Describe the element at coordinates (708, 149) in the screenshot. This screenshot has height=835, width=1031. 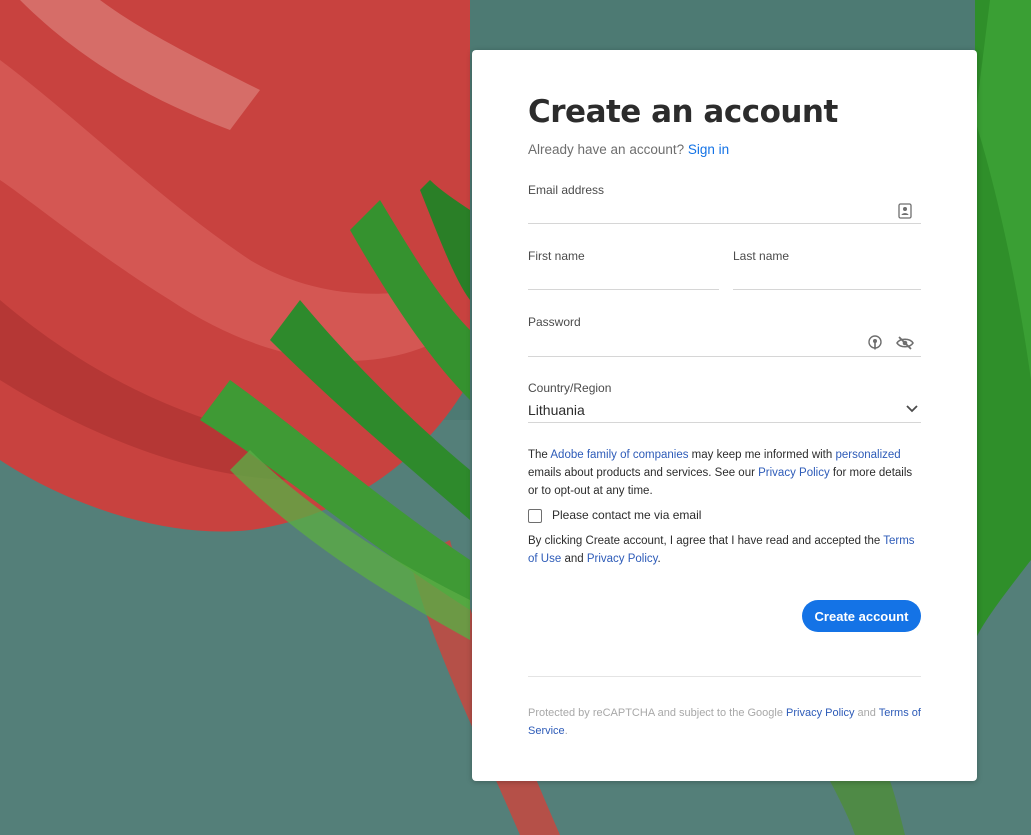
I see `signin-link: Sign in` at that location.